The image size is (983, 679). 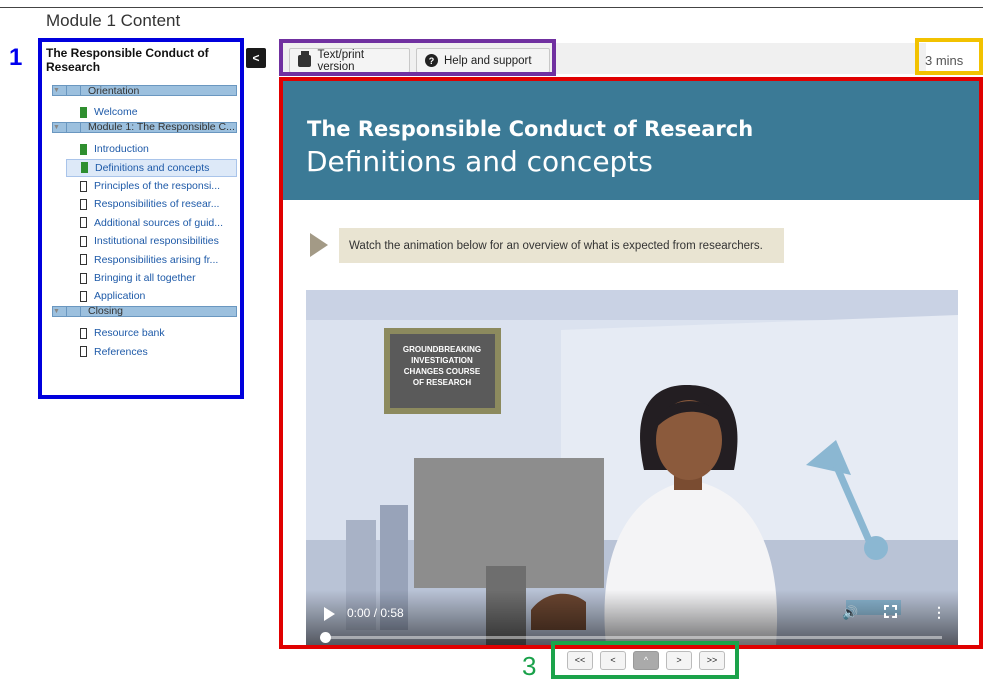 What do you see at coordinates (491, 7) in the screenshot?
I see `top-divider` at bounding box center [491, 7].